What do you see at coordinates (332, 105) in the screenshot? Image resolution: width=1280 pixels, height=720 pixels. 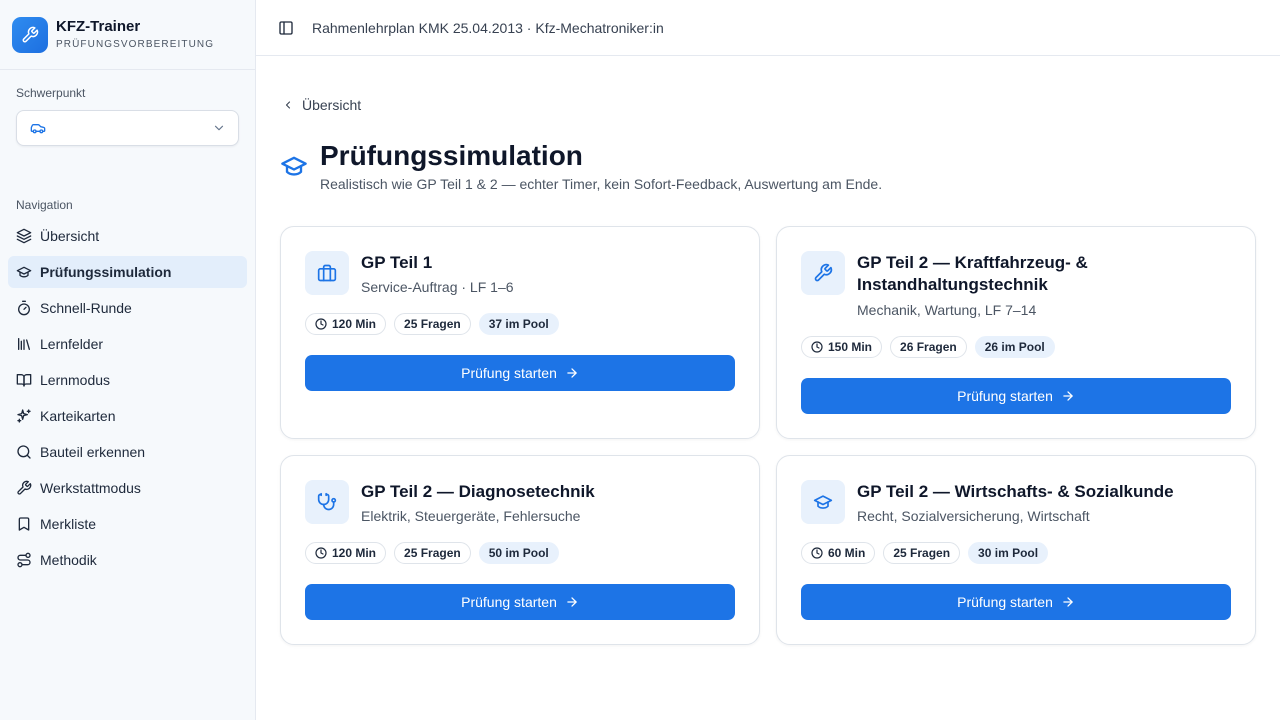 I see `back-link-label: Übersicht` at bounding box center [332, 105].